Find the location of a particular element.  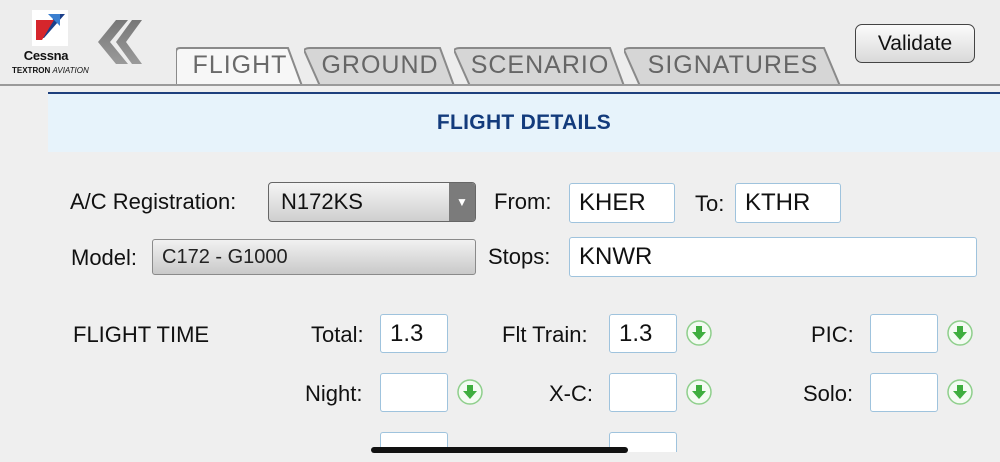

chevron-down-icon: ▼ is located at coordinates (462, 202).